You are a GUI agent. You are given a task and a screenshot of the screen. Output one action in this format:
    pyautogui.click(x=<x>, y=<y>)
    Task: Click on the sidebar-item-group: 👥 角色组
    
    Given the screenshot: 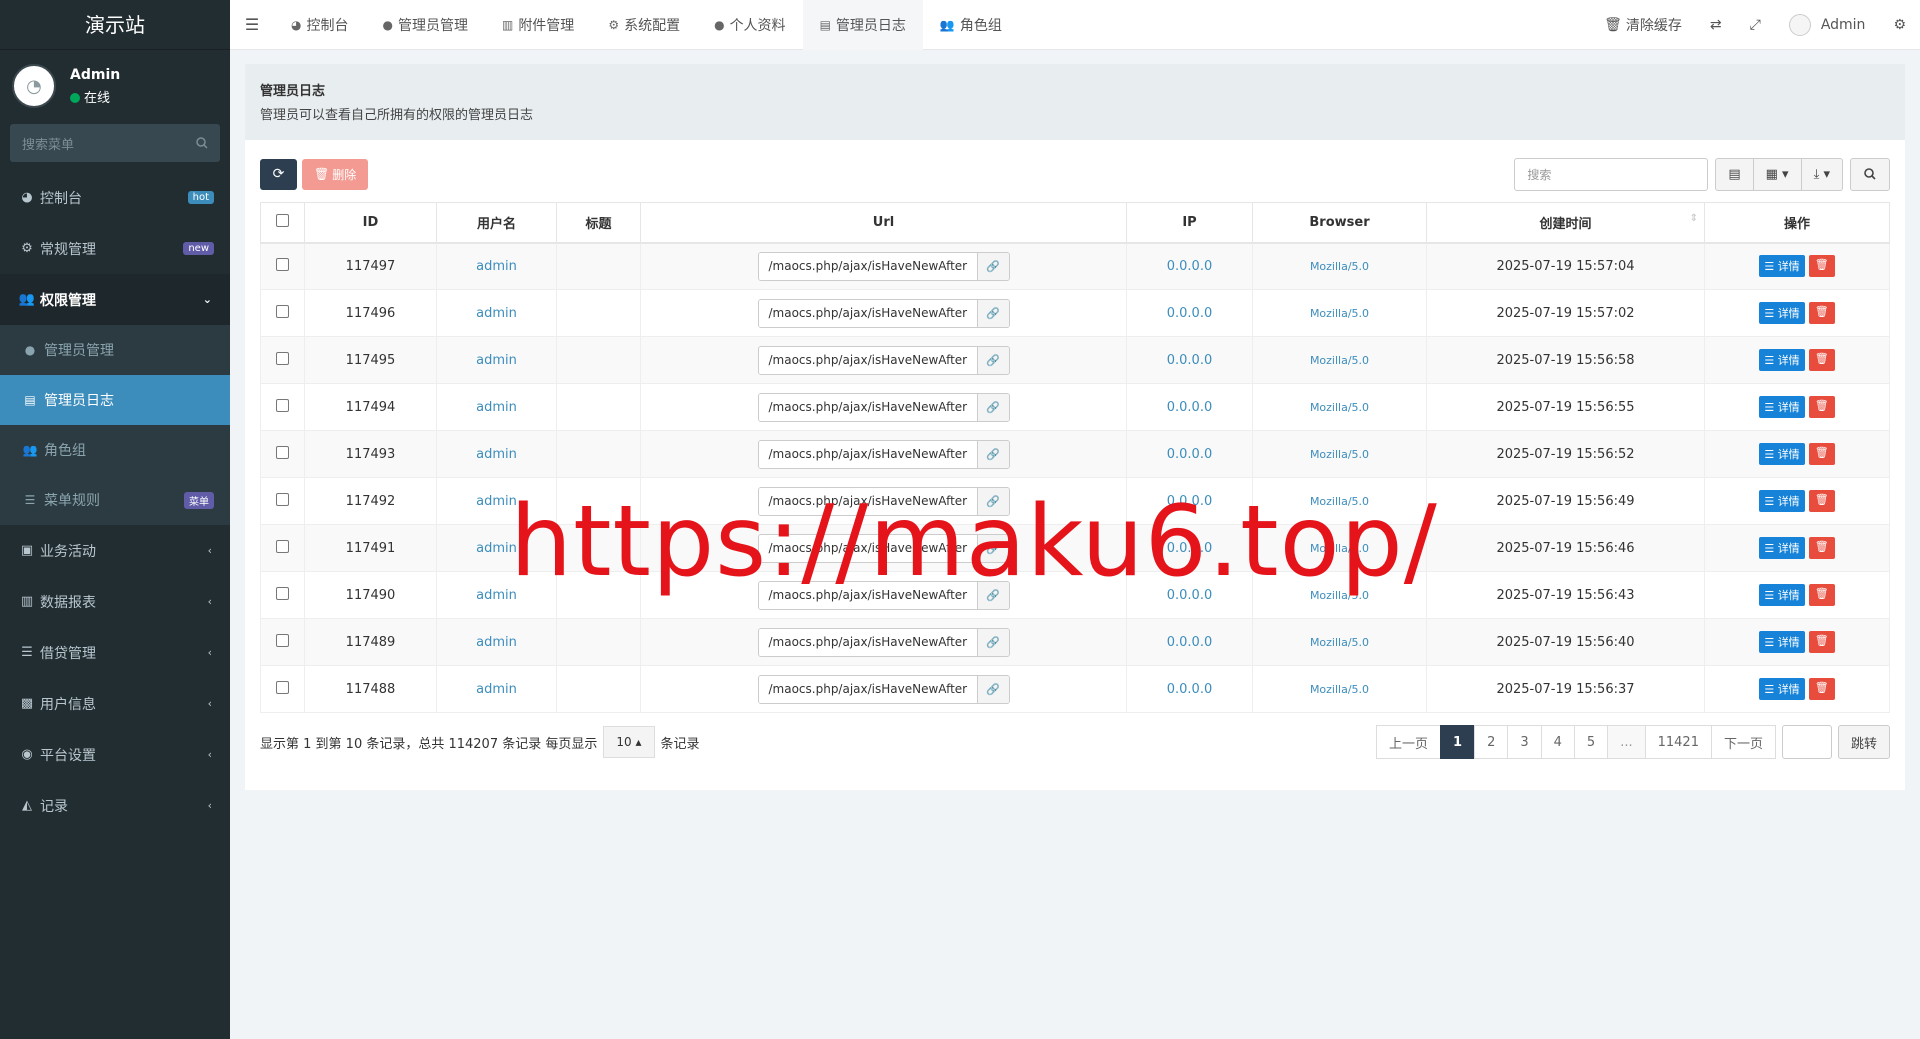 What is the action you would take?
    pyautogui.click(x=115, y=450)
    